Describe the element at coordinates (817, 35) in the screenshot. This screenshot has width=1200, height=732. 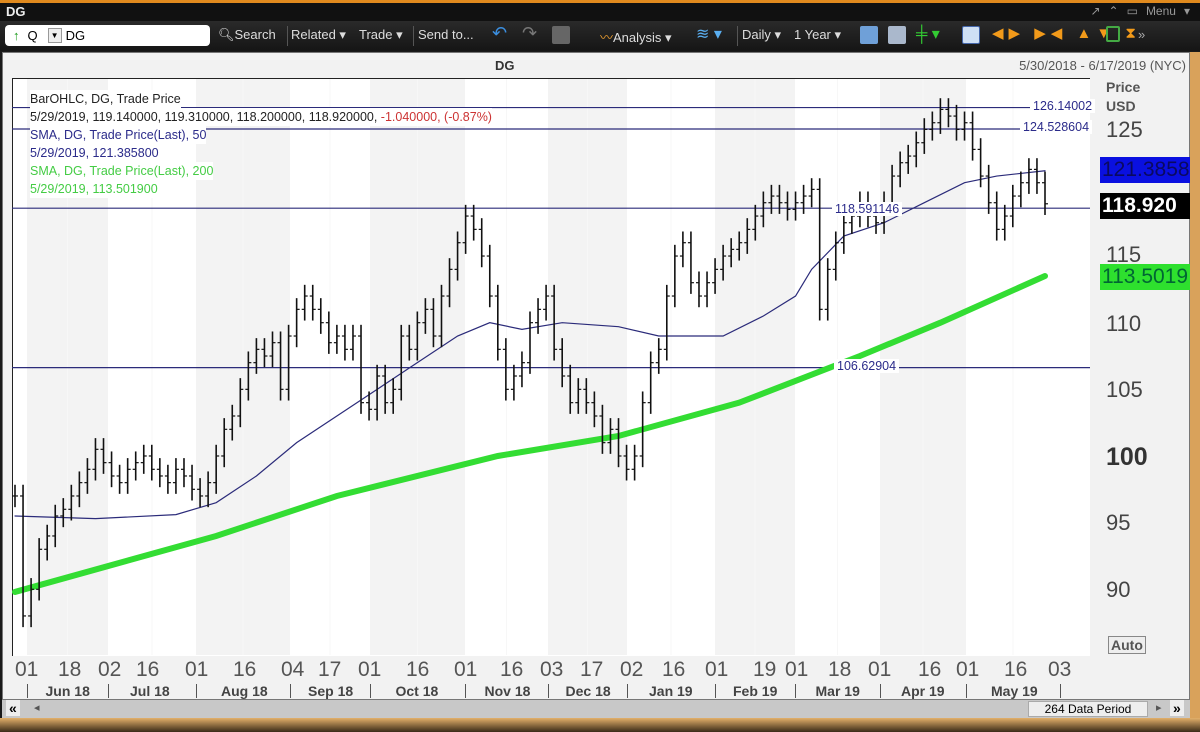
I see `range-menu: 1 Year ▾` at that location.